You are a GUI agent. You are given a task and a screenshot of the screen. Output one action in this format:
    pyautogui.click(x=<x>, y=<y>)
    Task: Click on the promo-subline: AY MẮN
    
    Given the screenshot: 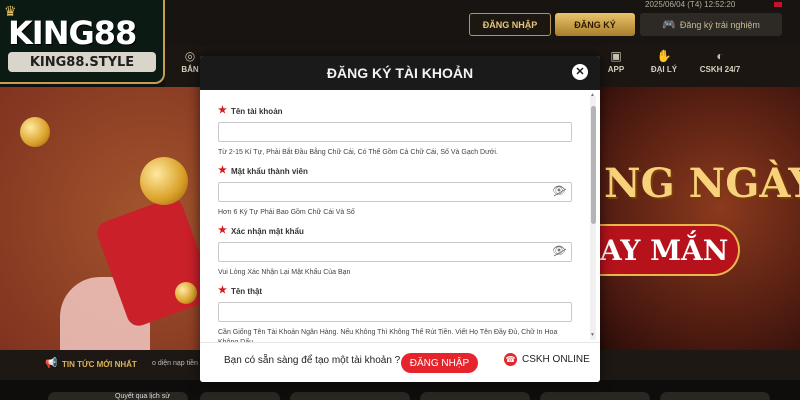 What is the action you would take?
    pyautogui.click(x=664, y=250)
    